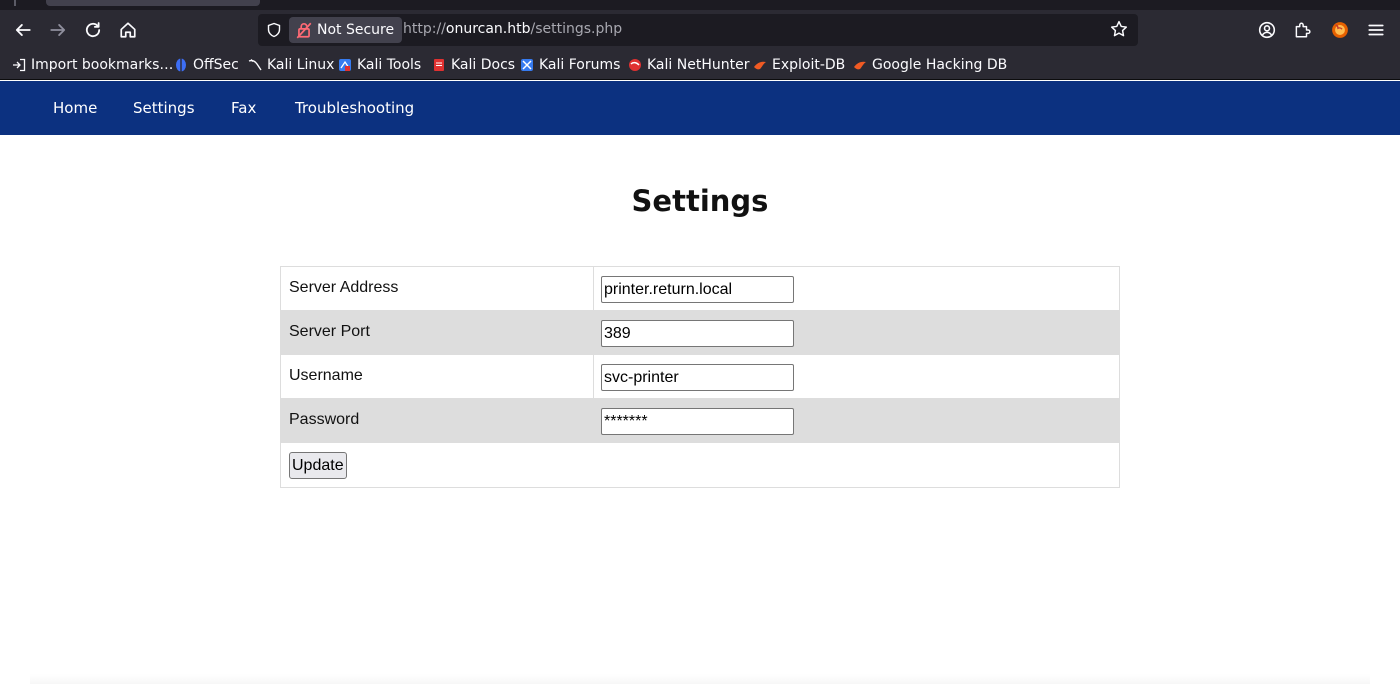 Image resolution: width=1400 pixels, height=684 pixels. I want to click on password-input, so click(697, 421).